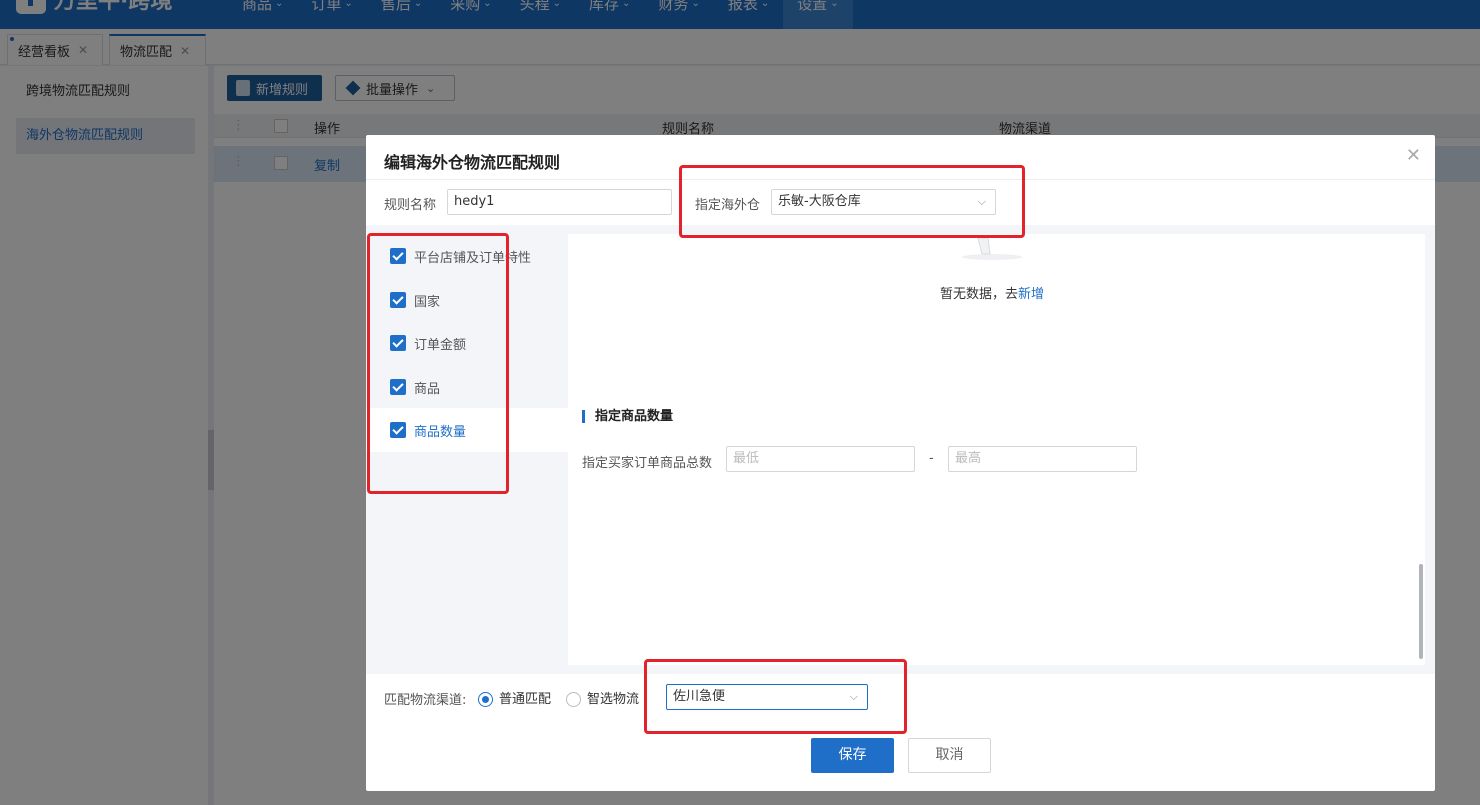 The image size is (1480, 805). Describe the element at coordinates (979, 294) in the screenshot. I see `empty-message: 暂无数据，去` at that location.